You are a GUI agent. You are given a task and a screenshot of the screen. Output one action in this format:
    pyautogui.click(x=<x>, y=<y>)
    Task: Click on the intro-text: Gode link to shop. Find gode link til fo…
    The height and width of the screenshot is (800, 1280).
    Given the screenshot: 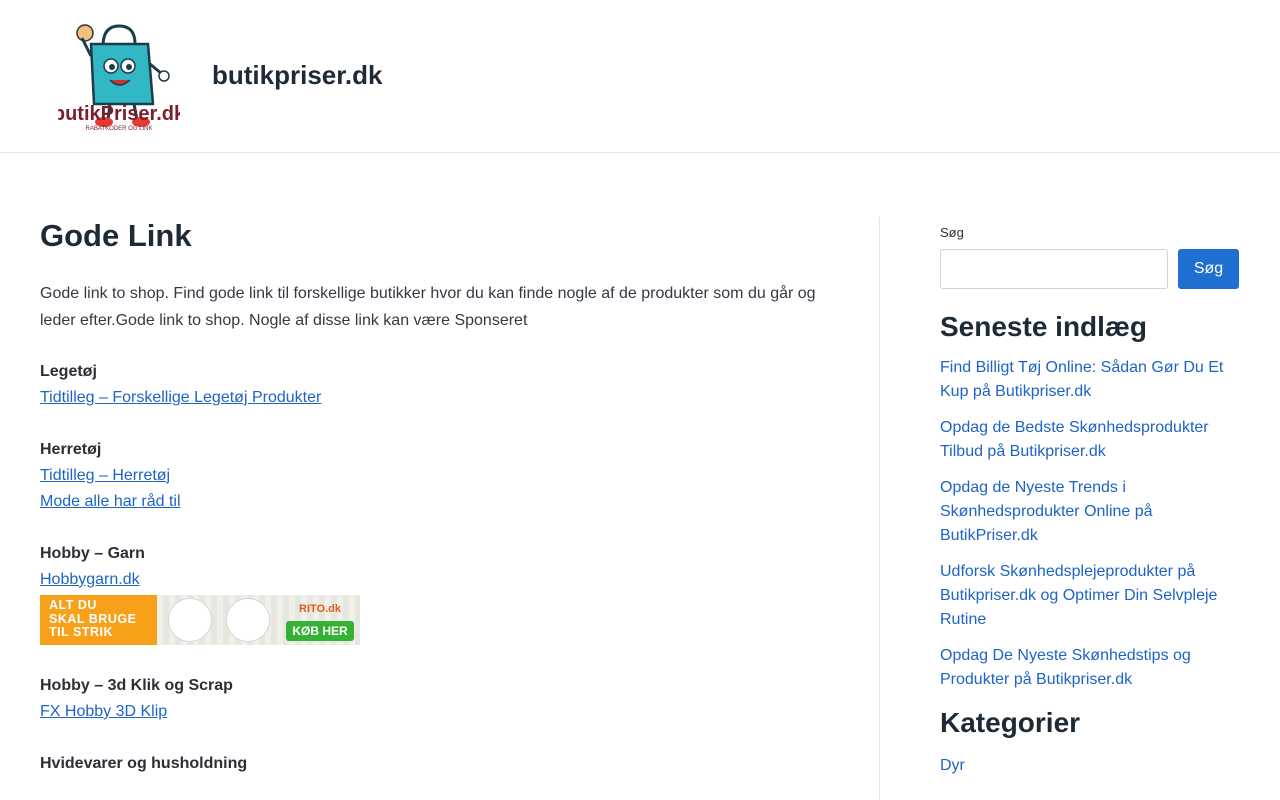 What is the action you would take?
    pyautogui.click(x=428, y=307)
    